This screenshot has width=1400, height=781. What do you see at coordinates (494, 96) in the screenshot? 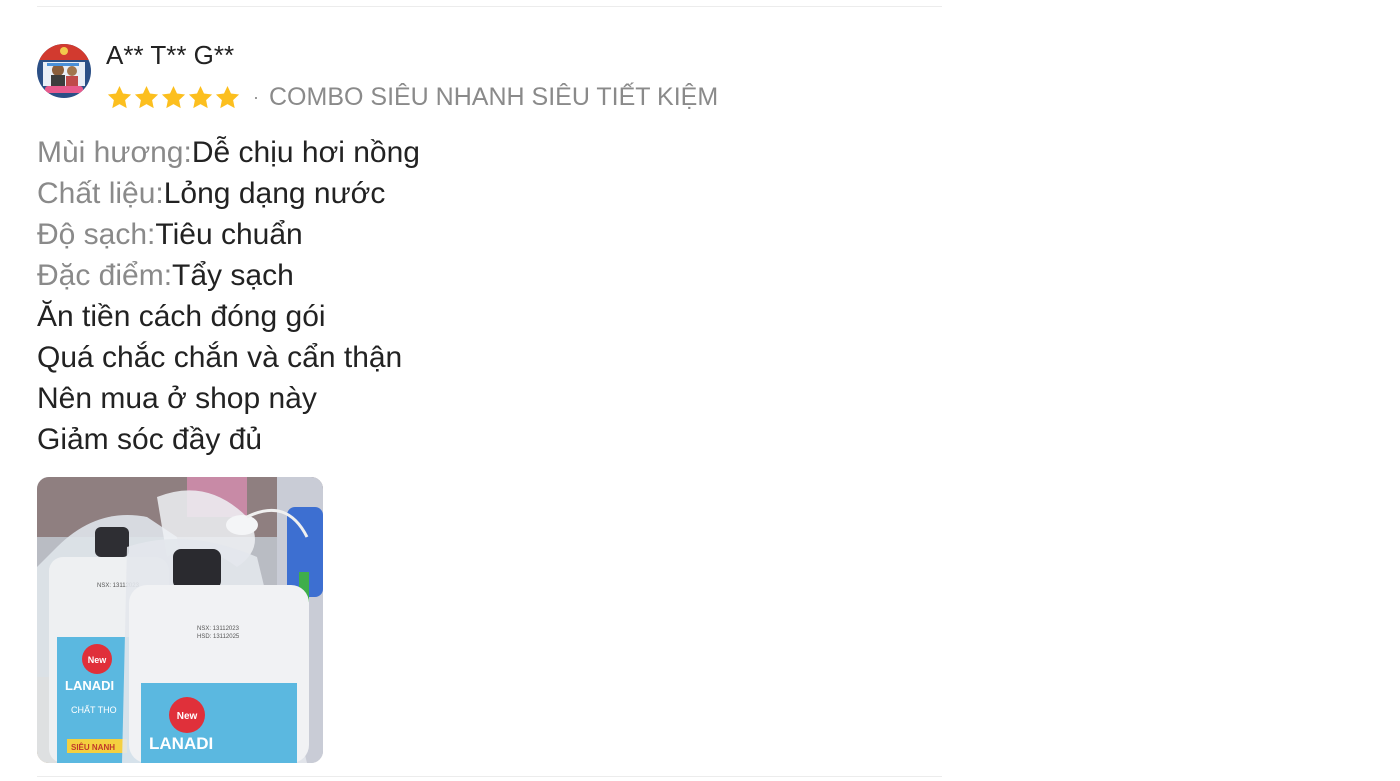
I see `product-variation: COMBO SIÊU NHANH SIÊU TIẾT KIỆM` at bounding box center [494, 96].